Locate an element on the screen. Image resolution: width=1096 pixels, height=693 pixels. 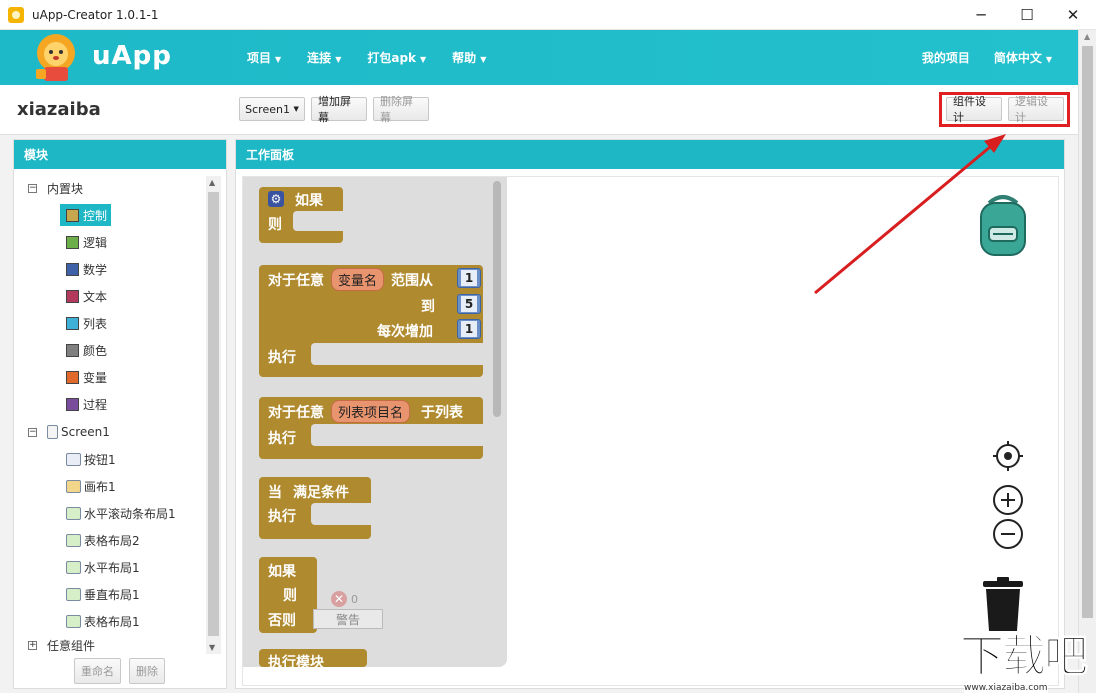
tree-node-screen1: − Screen1 is located at coordinates (69, 432).